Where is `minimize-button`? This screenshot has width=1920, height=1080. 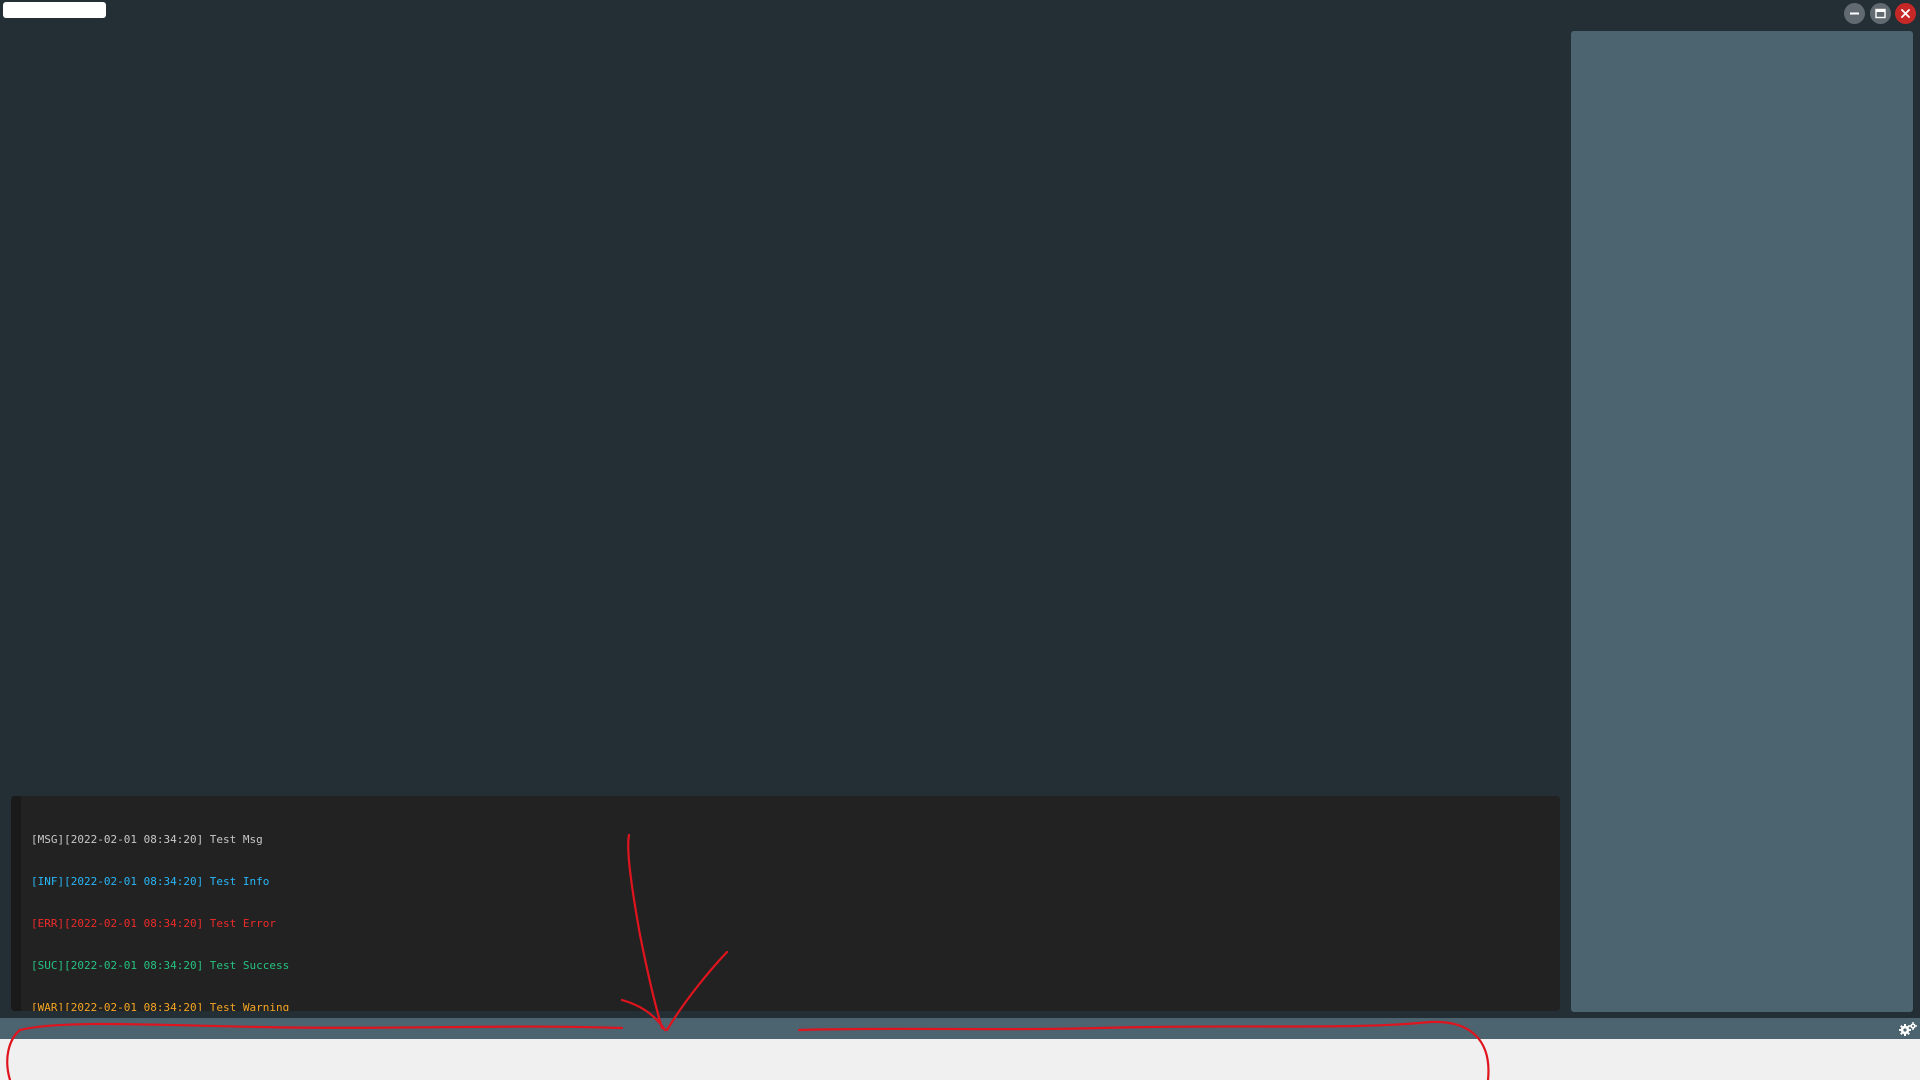 minimize-button is located at coordinates (1854, 13).